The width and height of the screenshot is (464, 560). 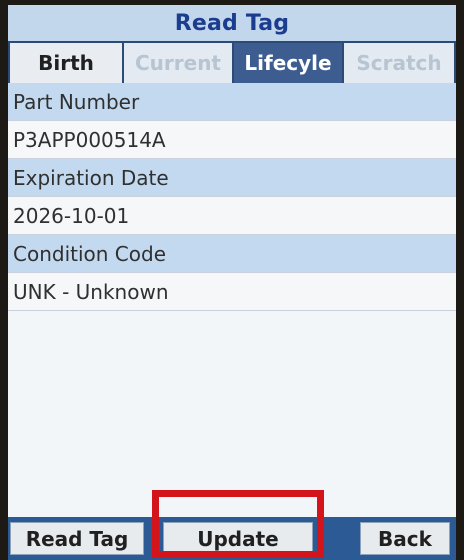 What do you see at coordinates (405, 538) in the screenshot?
I see `back-button: Back` at bounding box center [405, 538].